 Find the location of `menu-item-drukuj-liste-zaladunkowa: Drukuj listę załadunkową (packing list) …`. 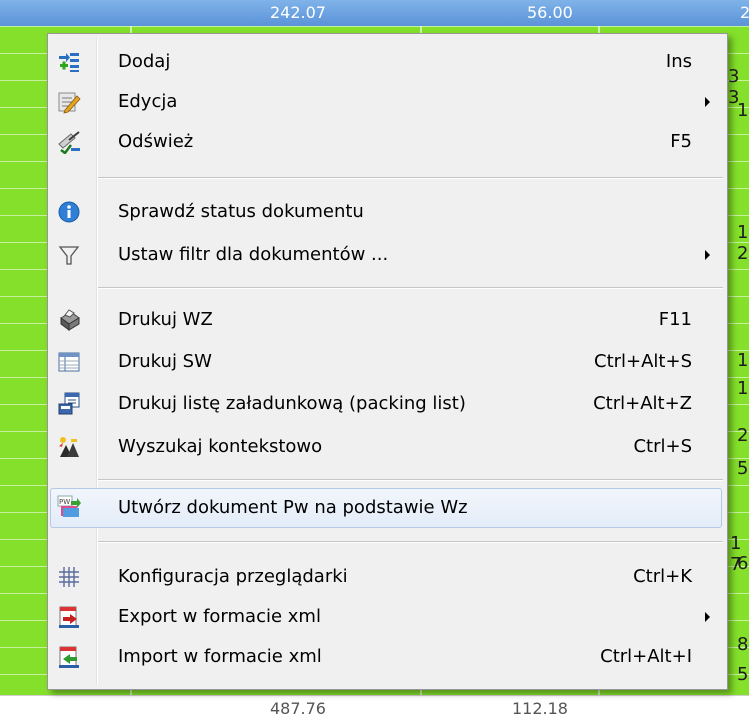

menu-item-drukuj-liste-zaladunkowa: Drukuj listę załadunkową (packing list) … is located at coordinates (386, 404).